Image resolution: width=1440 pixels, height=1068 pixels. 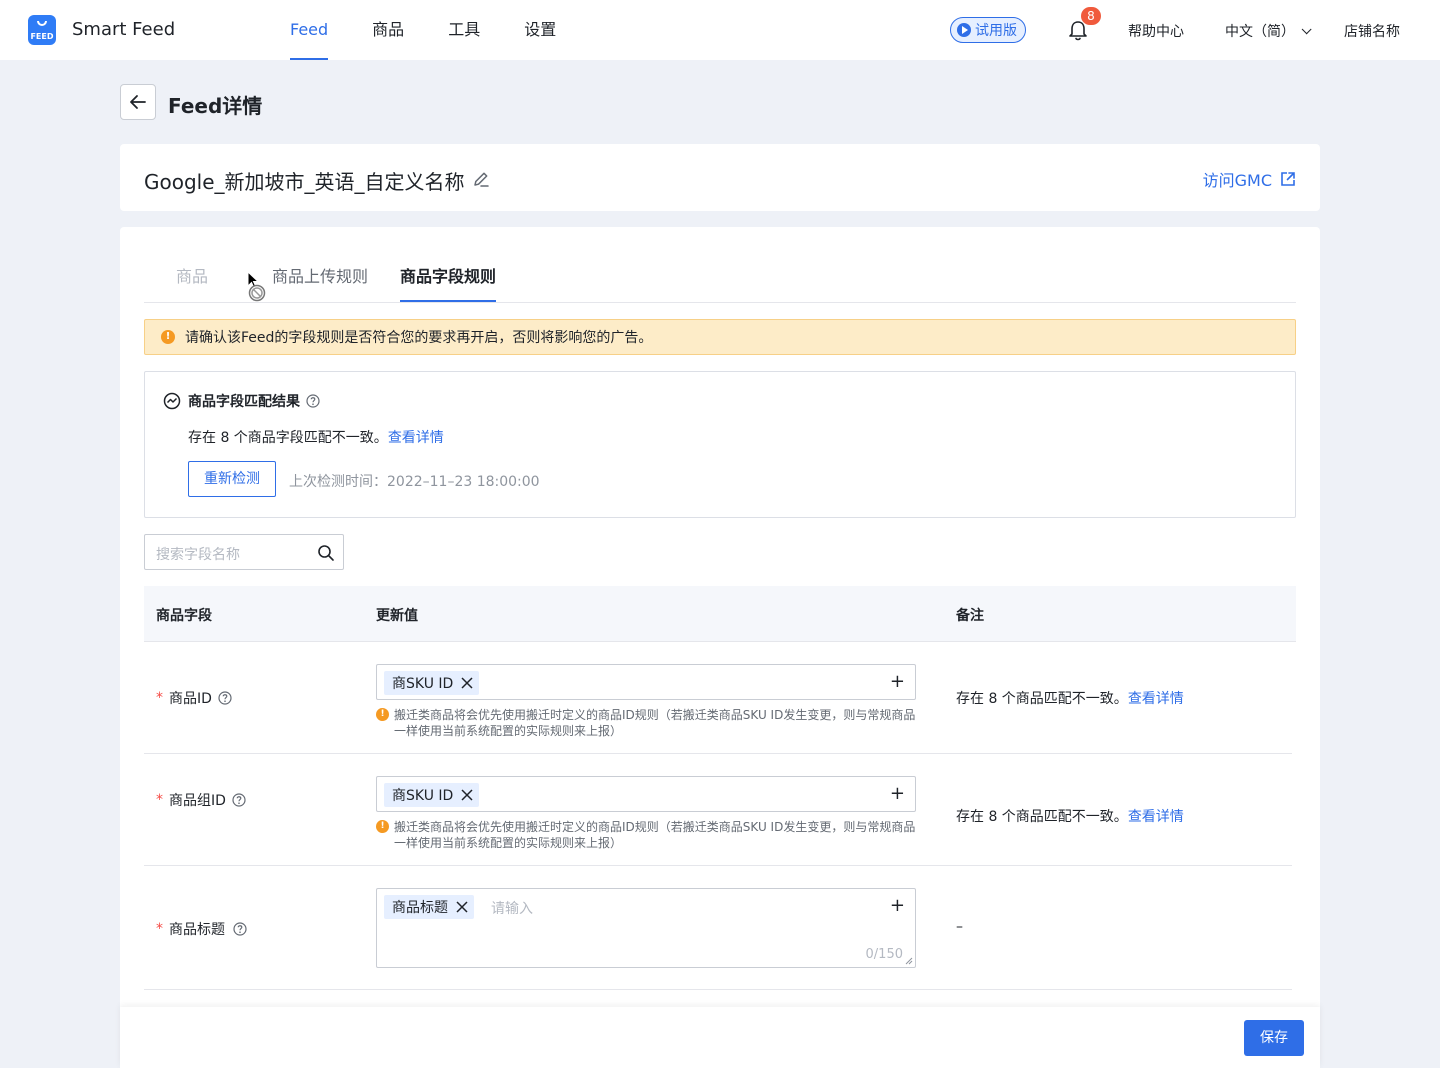 I want to click on field-label-product-title: * 商品标题, so click(x=201, y=929).